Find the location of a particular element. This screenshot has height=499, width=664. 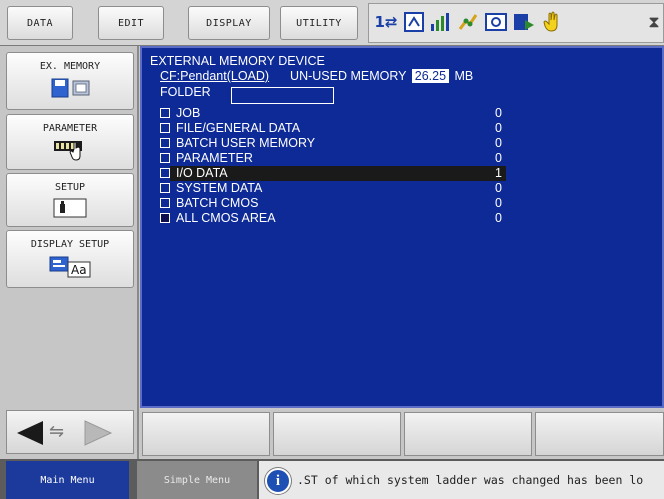

hourglass-icon: ⧗ is located at coordinates (654, 21).